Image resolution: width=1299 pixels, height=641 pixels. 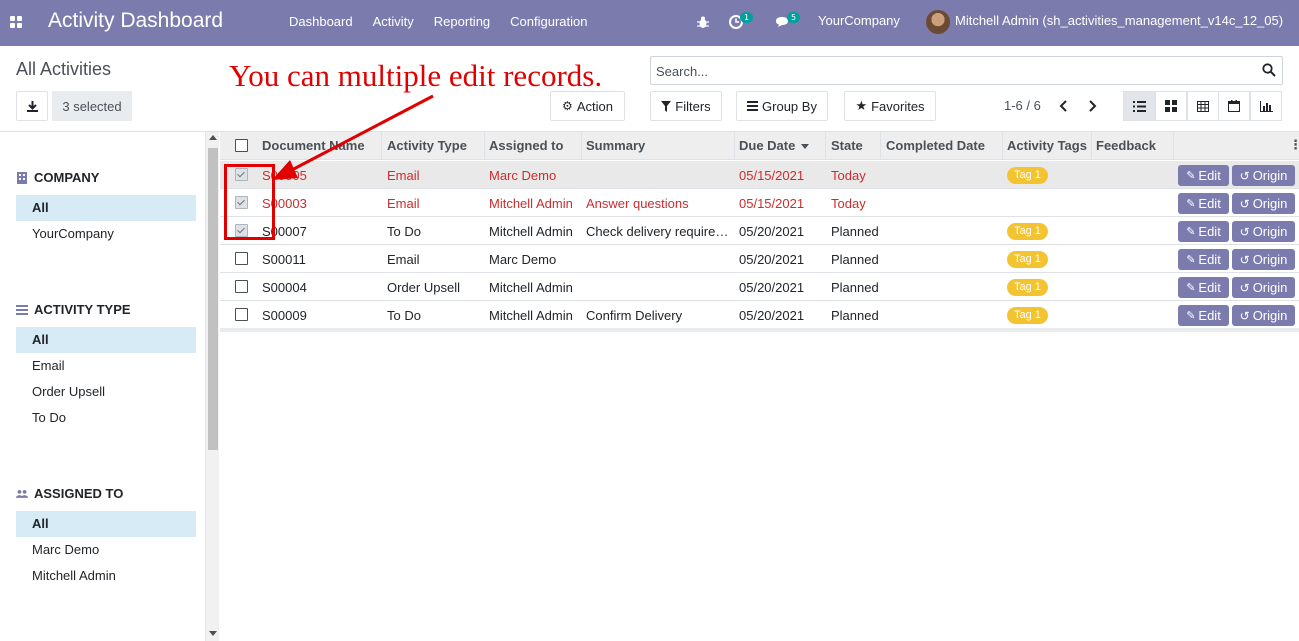 I want to click on user-avatar, so click(x=938, y=22).